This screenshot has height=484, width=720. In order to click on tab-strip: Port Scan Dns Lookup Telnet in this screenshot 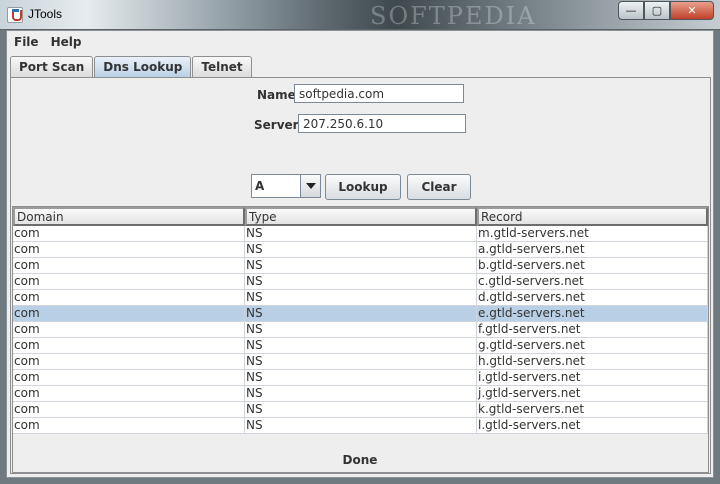, I will do `click(131, 67)`.